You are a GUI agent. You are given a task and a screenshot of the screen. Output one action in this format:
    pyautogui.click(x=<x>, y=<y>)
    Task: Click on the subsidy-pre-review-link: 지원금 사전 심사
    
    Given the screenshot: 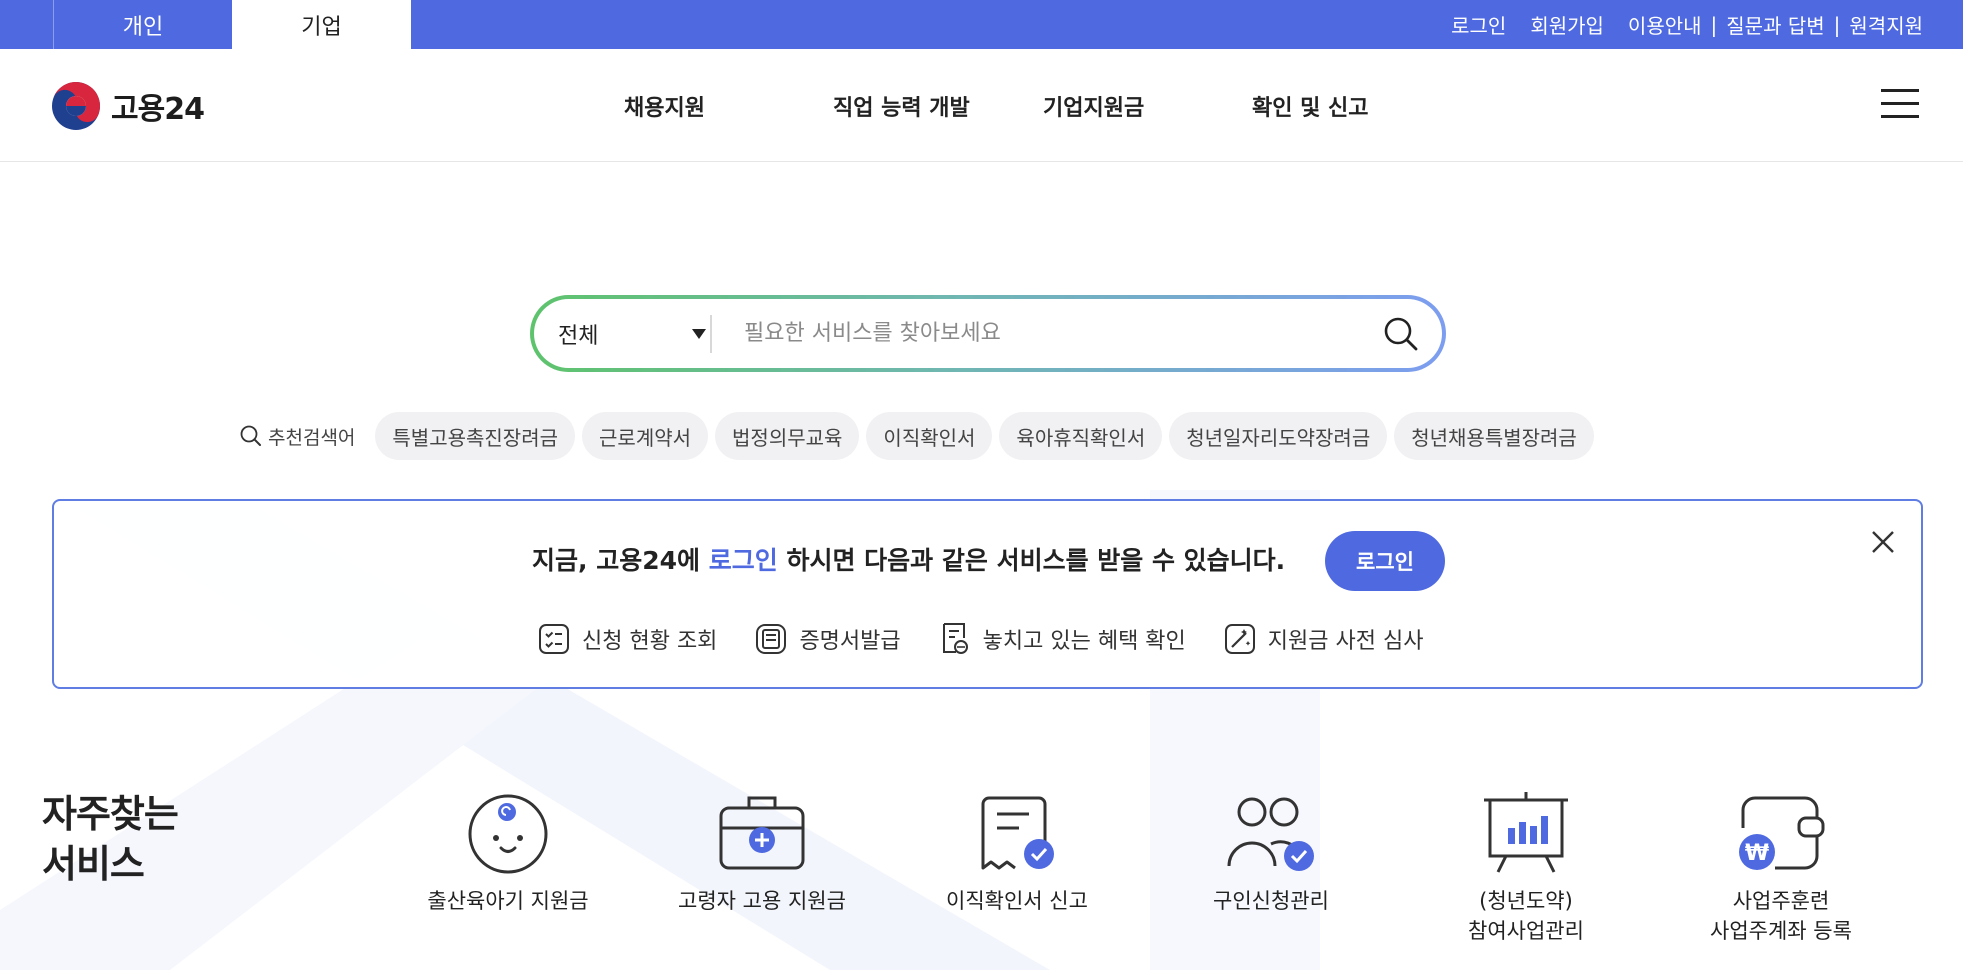 What is the action you would take?
    pyautogui.click(x=1323, y=639)
    